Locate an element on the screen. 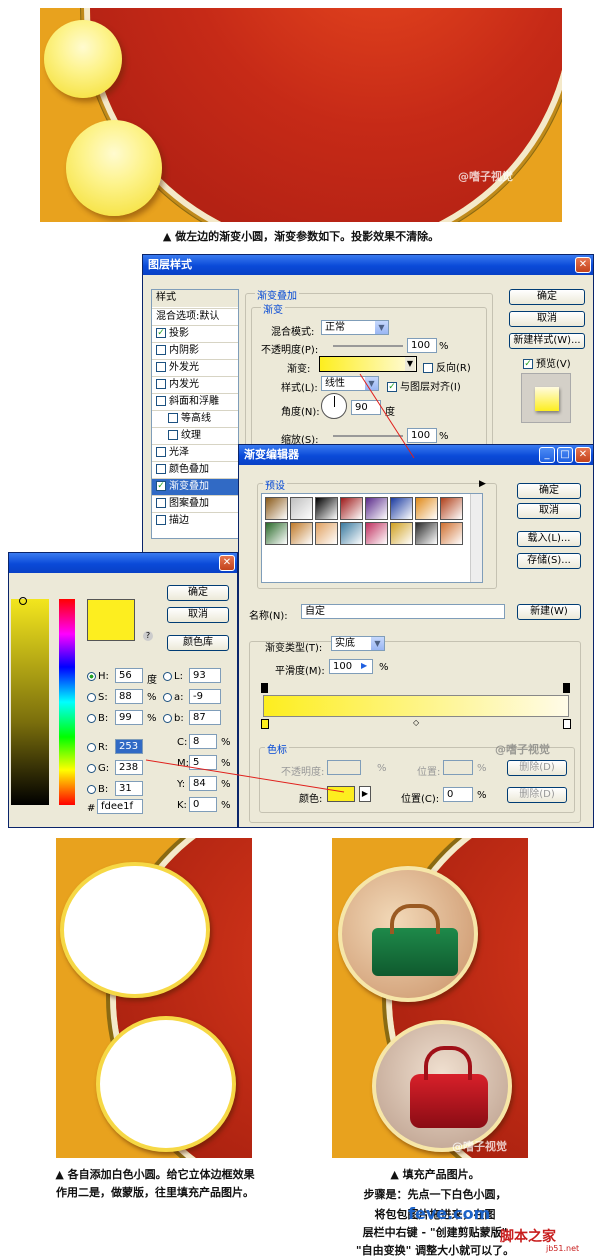 This screenshot has height=1258, width=600. site-mark-a: feve.com is located at coordinates (449, 1213).